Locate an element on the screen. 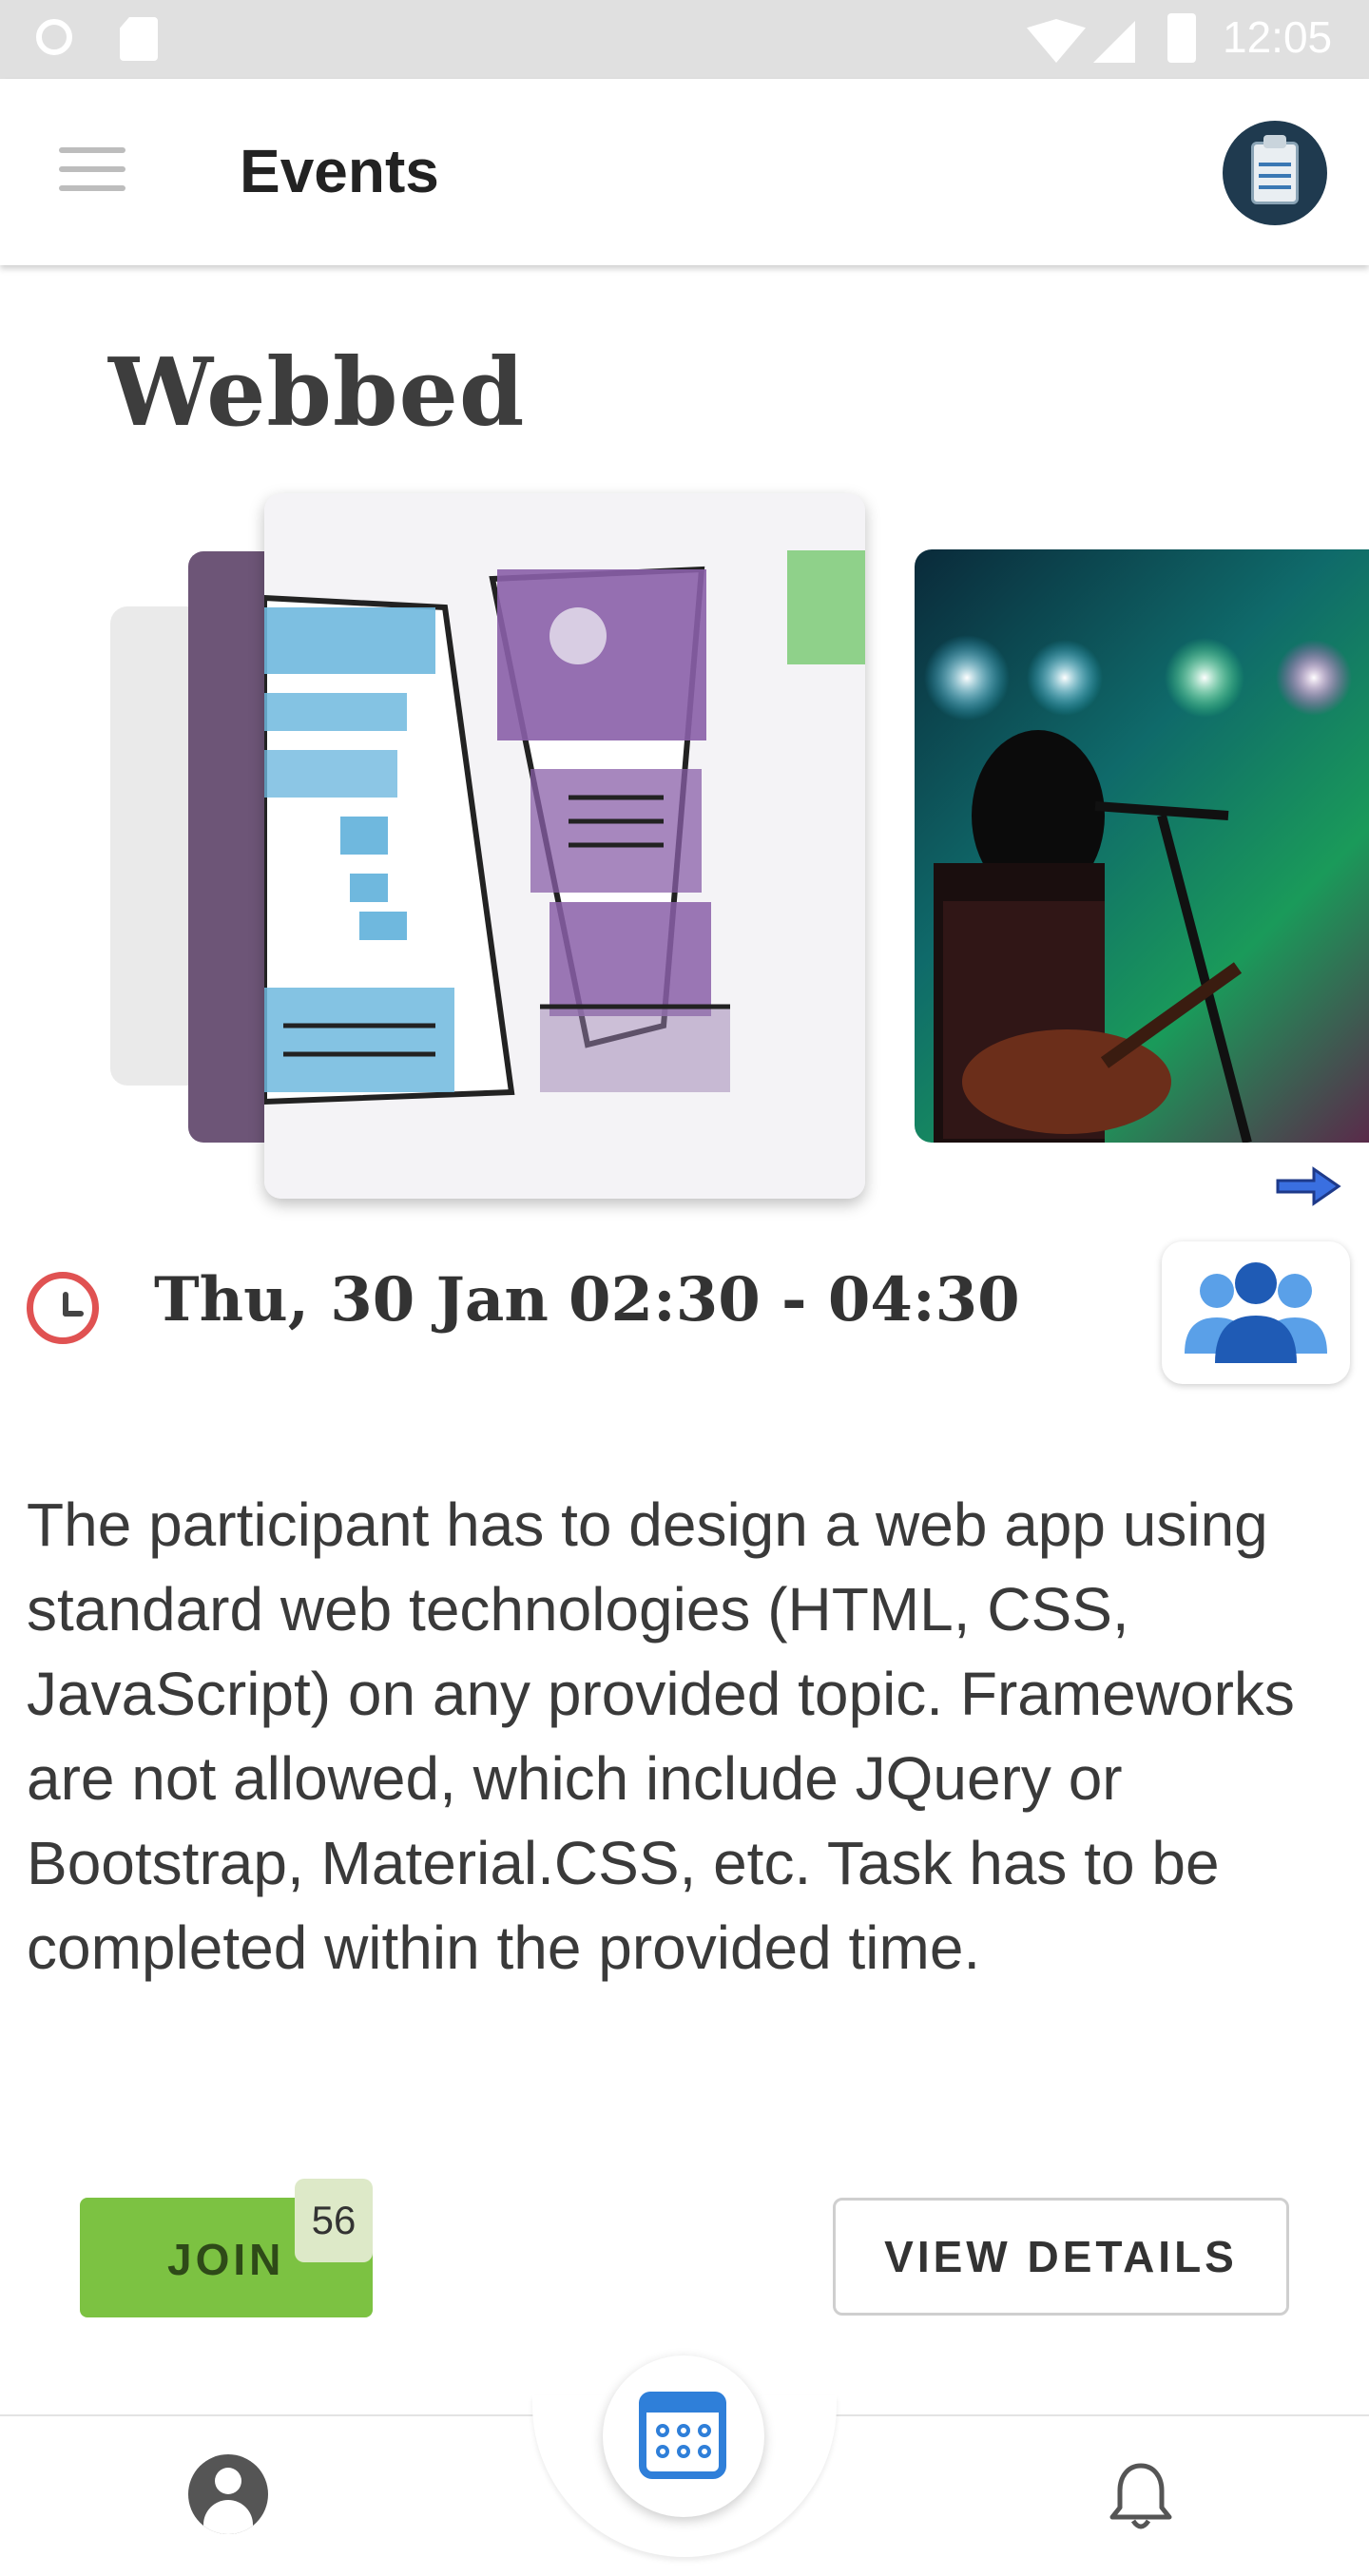  bell-icon is located at coordinates (1141, 2498).